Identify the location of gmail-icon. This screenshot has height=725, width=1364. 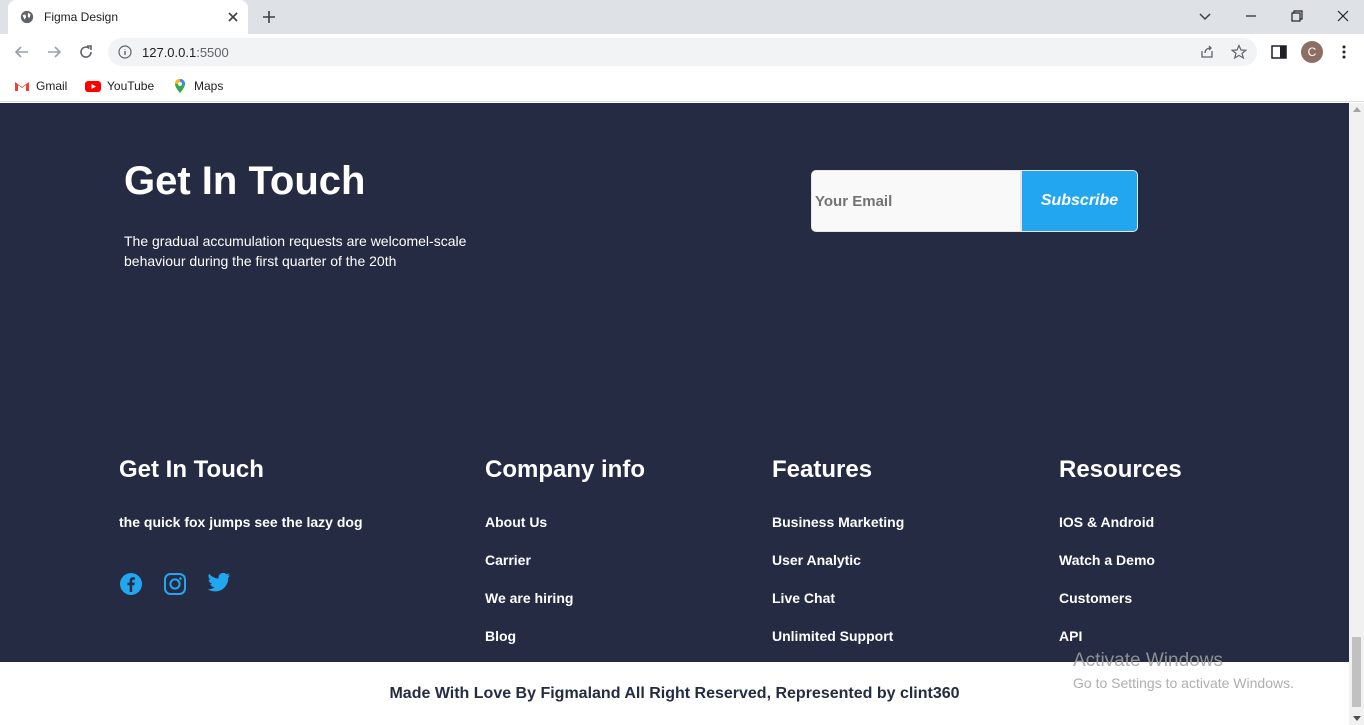
(22, 86).